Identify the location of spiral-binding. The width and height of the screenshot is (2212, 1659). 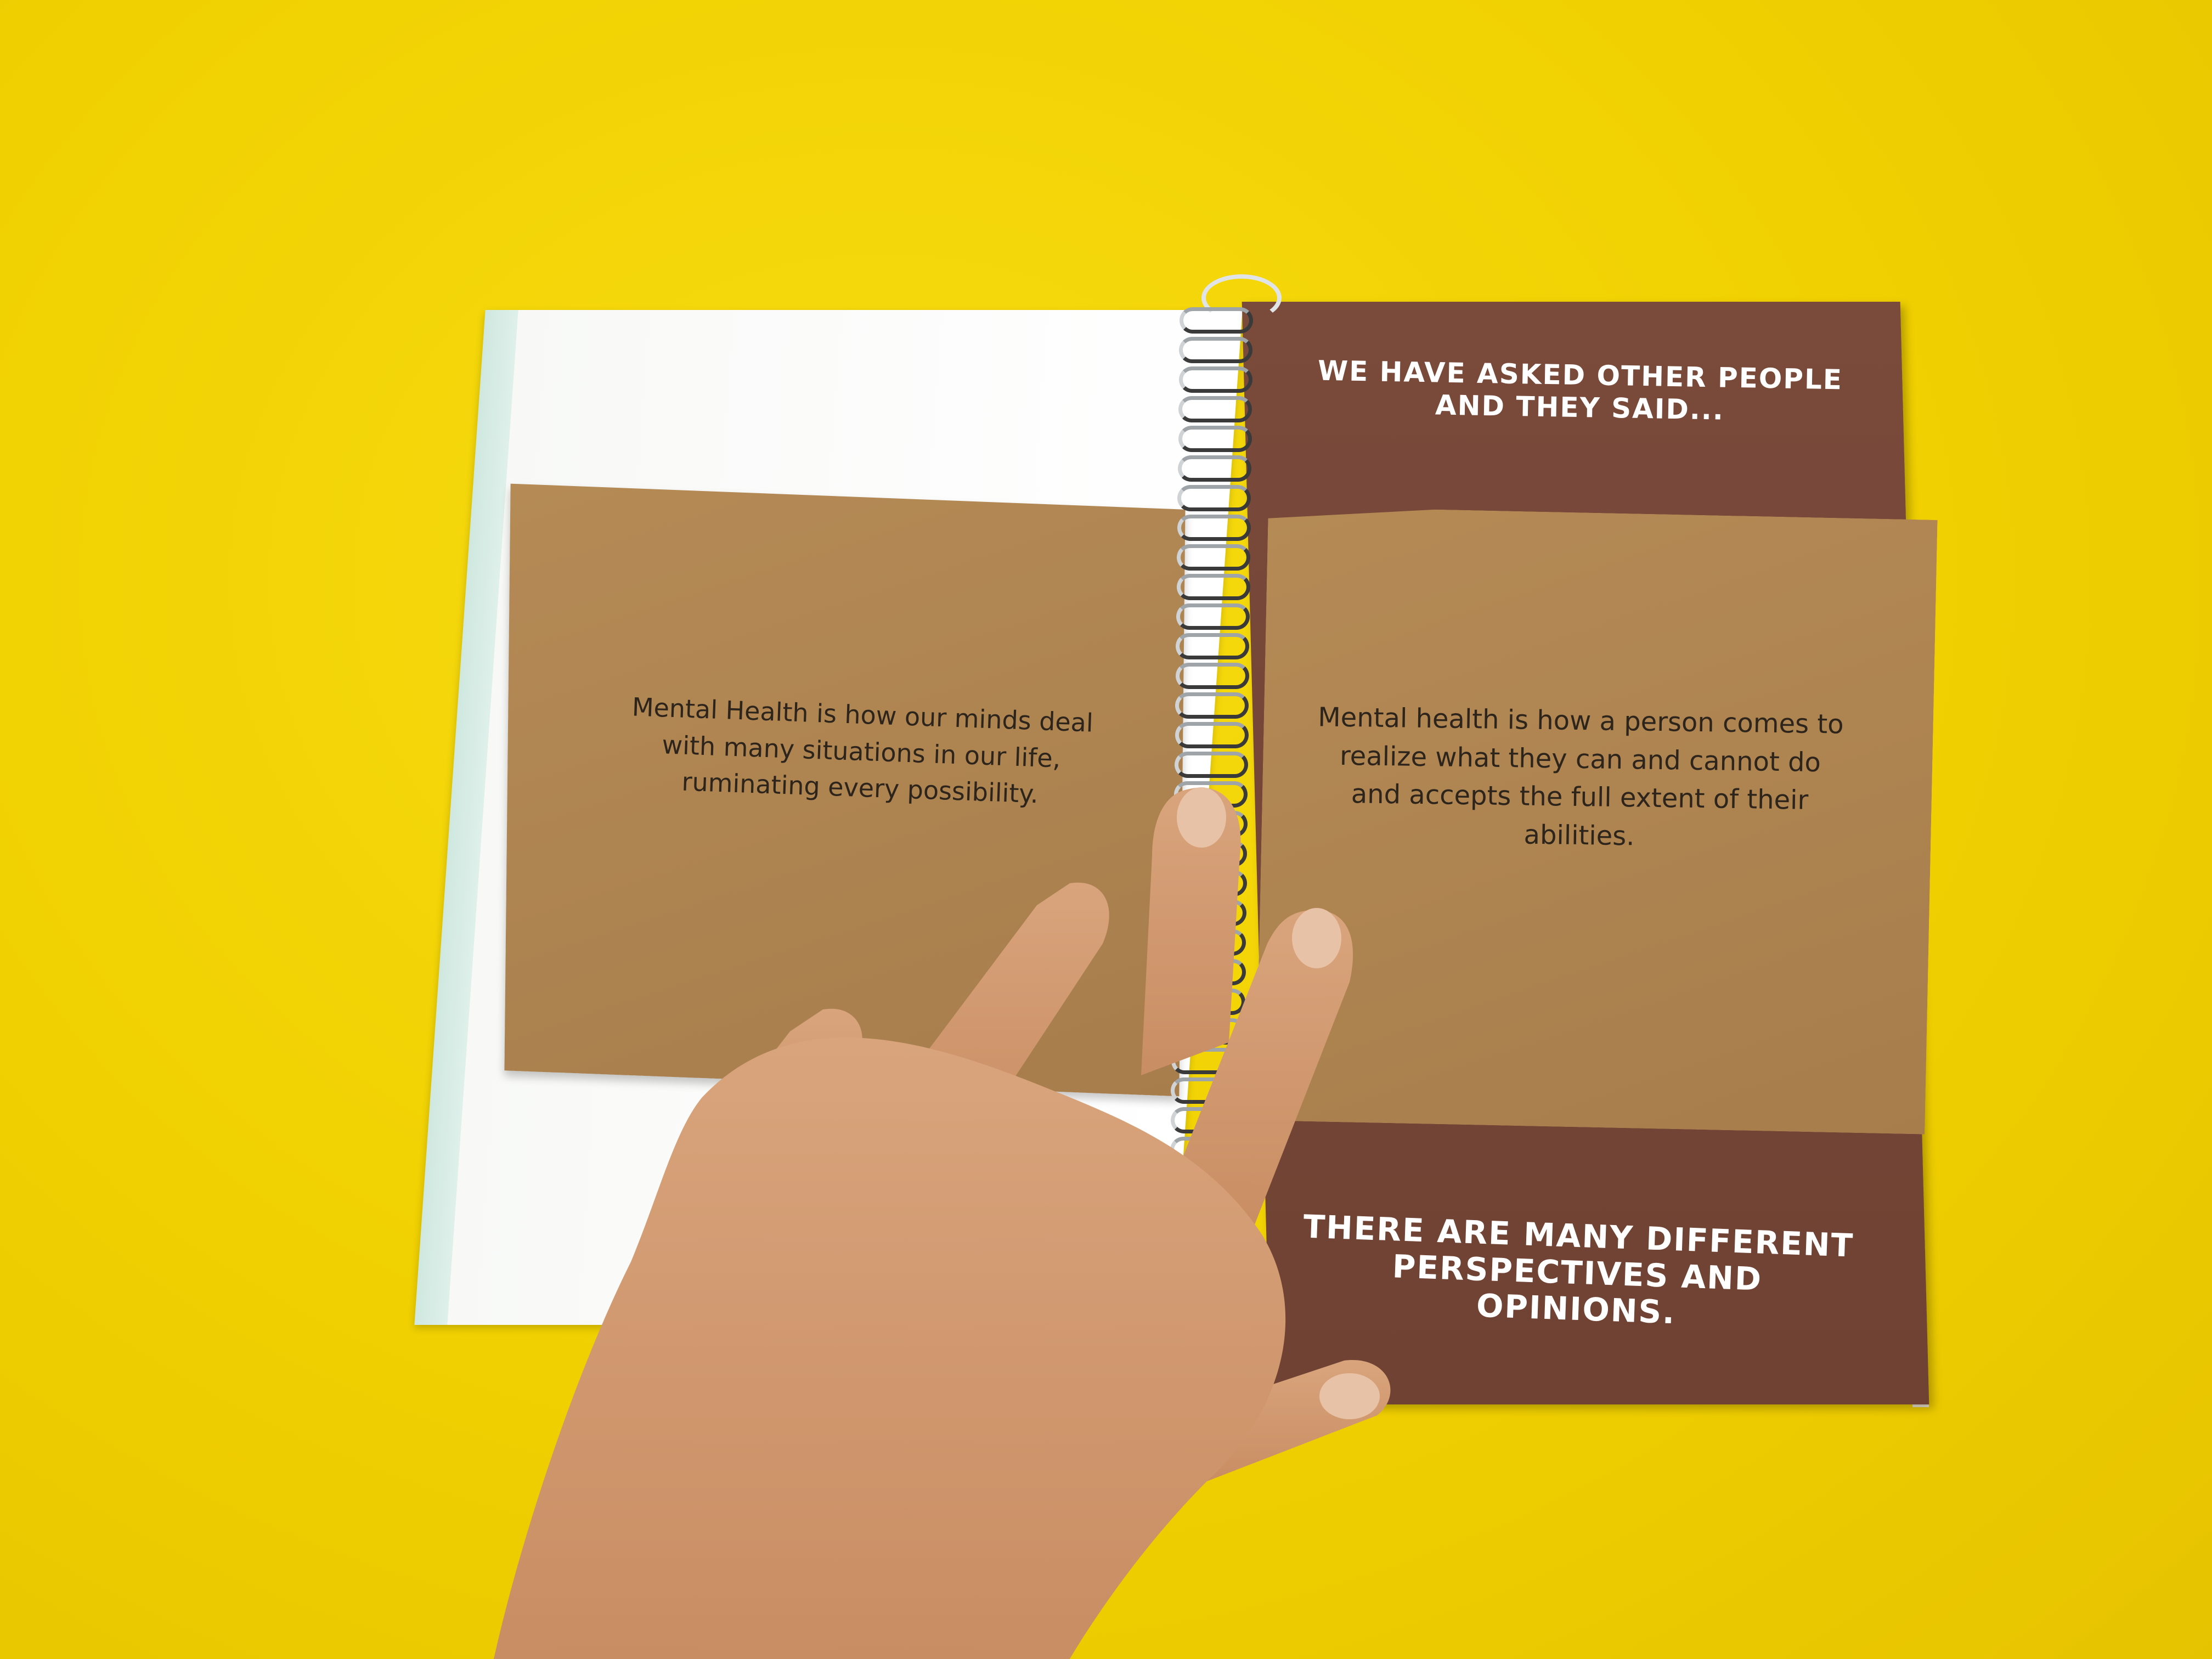
(1221, 822).